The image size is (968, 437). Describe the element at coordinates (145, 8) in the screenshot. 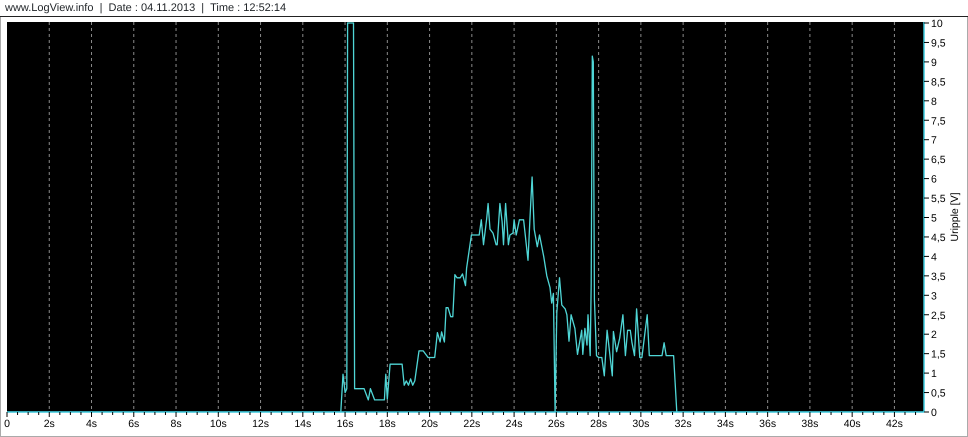

I see `header-info: www.LogView.info | Date : 04.11.2013 | Time : 12:52:14` at that location.